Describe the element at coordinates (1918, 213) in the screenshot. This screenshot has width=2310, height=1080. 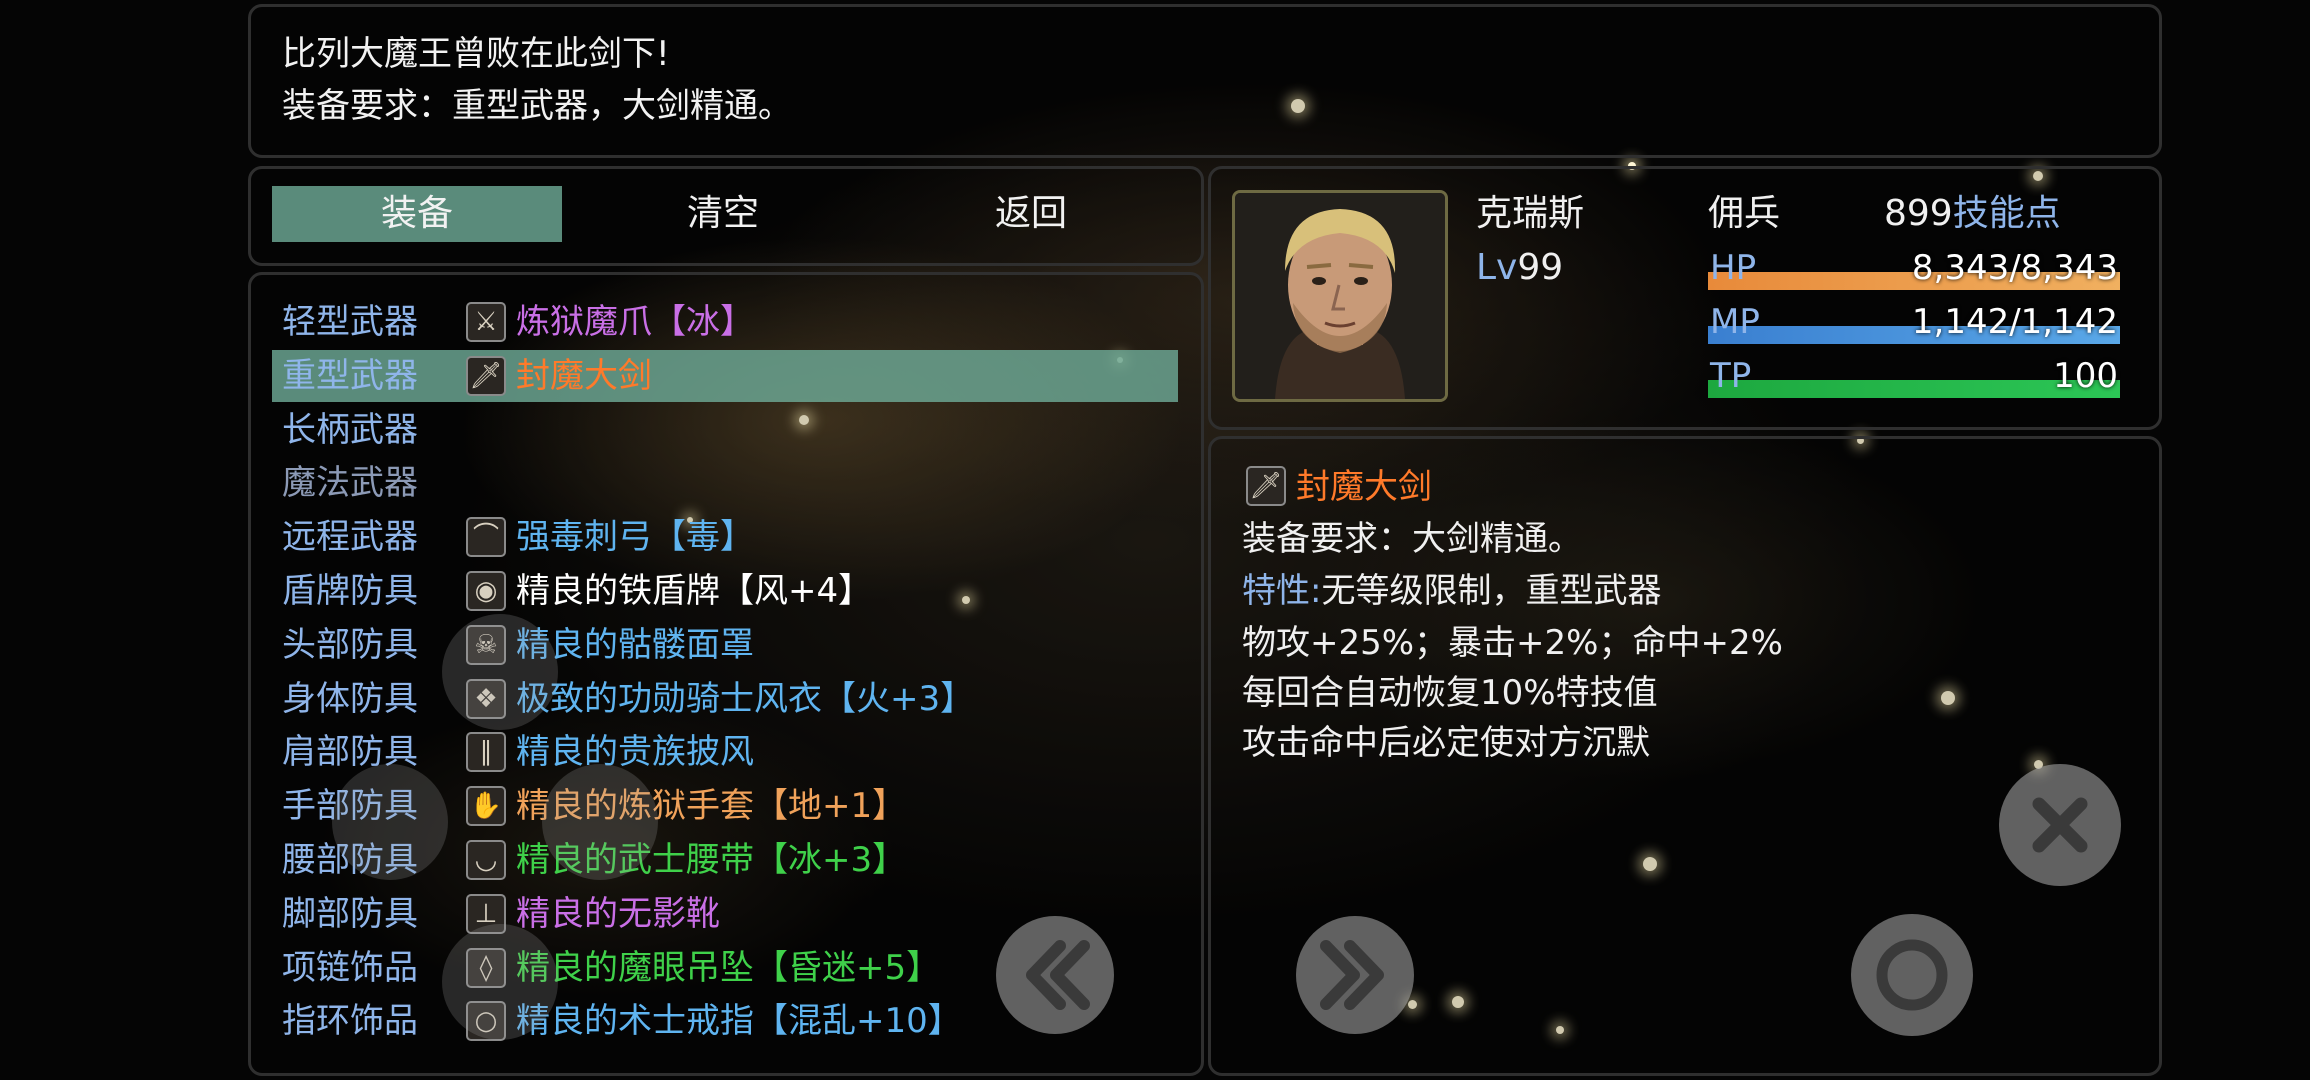
I see `skill-points-value: 899` at that location.